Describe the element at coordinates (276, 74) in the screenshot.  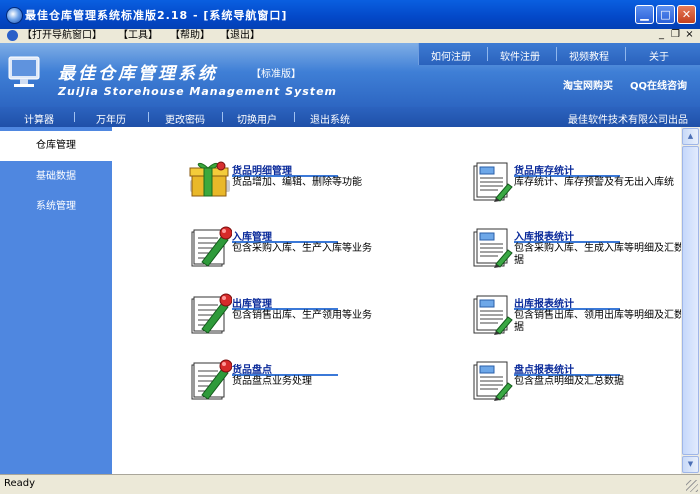
I see `edition-label: 【标准版】` at that location.